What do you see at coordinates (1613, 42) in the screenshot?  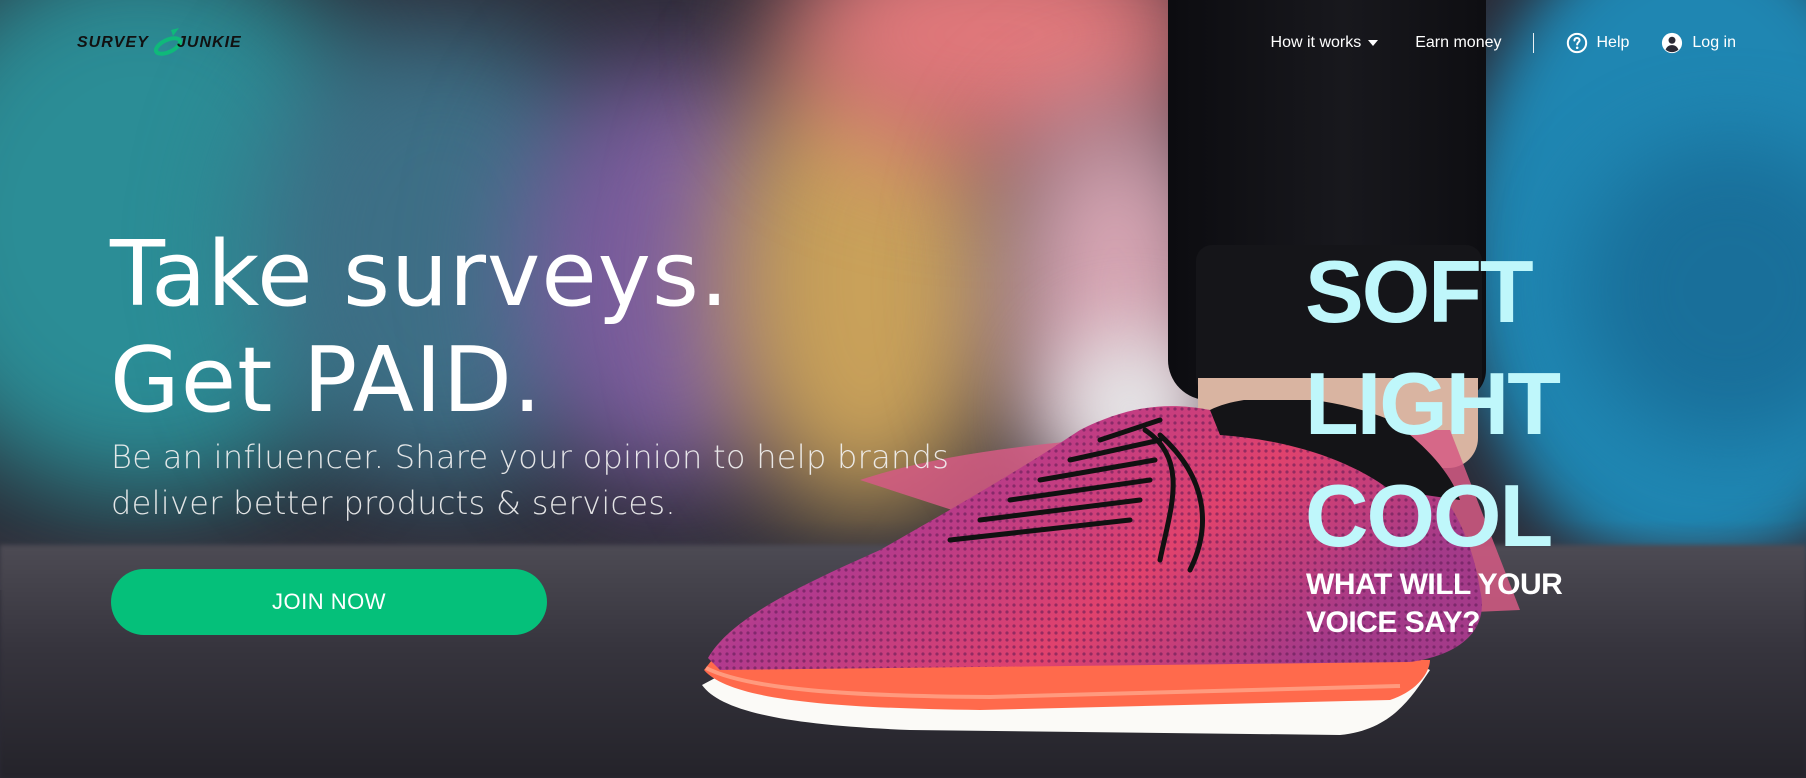 I see `nav-help-label: Help` at bounding box center [1613, 42].